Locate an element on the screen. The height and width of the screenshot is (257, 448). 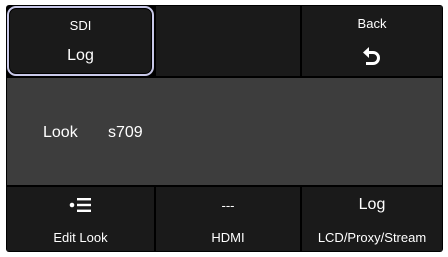
look-value: s709 is located at coordinates (125, 132).